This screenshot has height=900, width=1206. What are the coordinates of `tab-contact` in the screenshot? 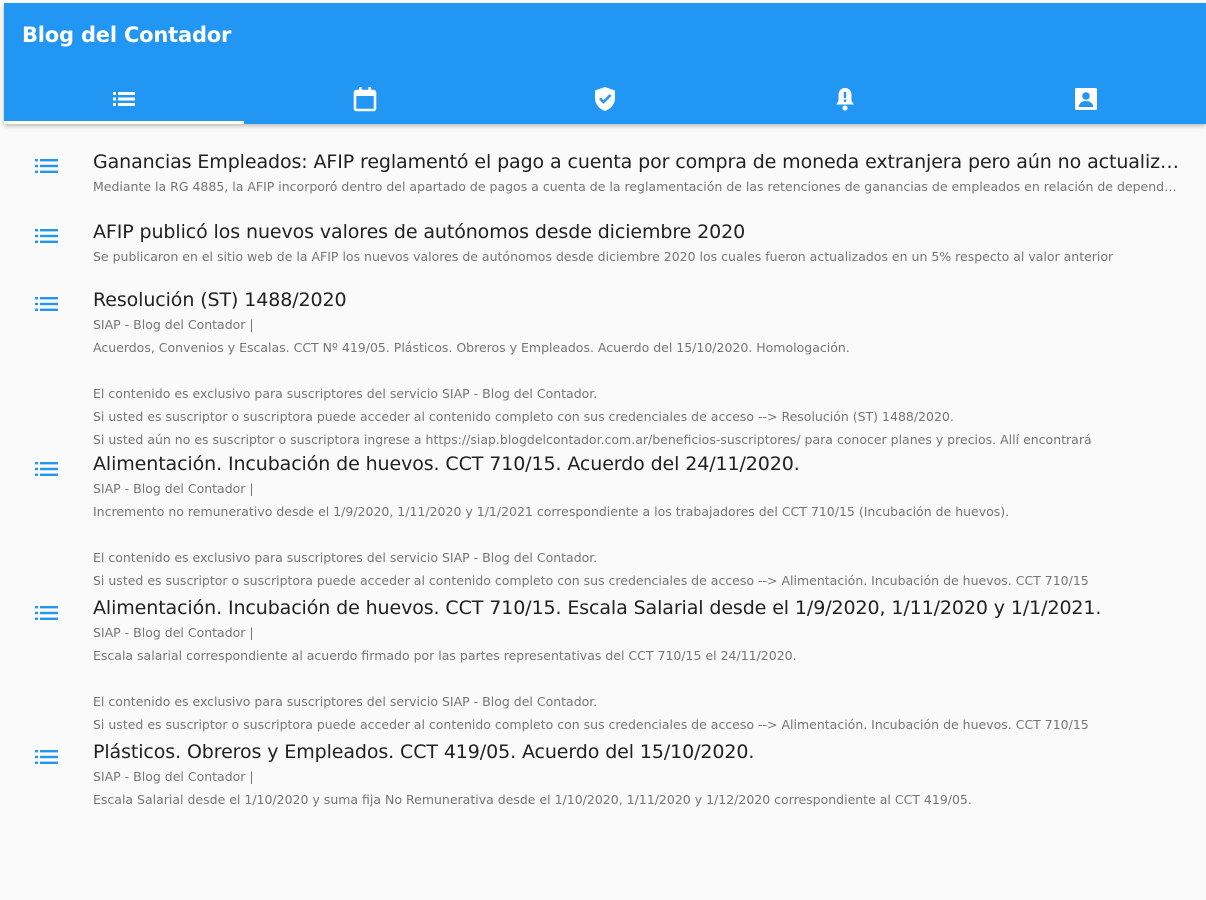 It's located at (1086, 98).